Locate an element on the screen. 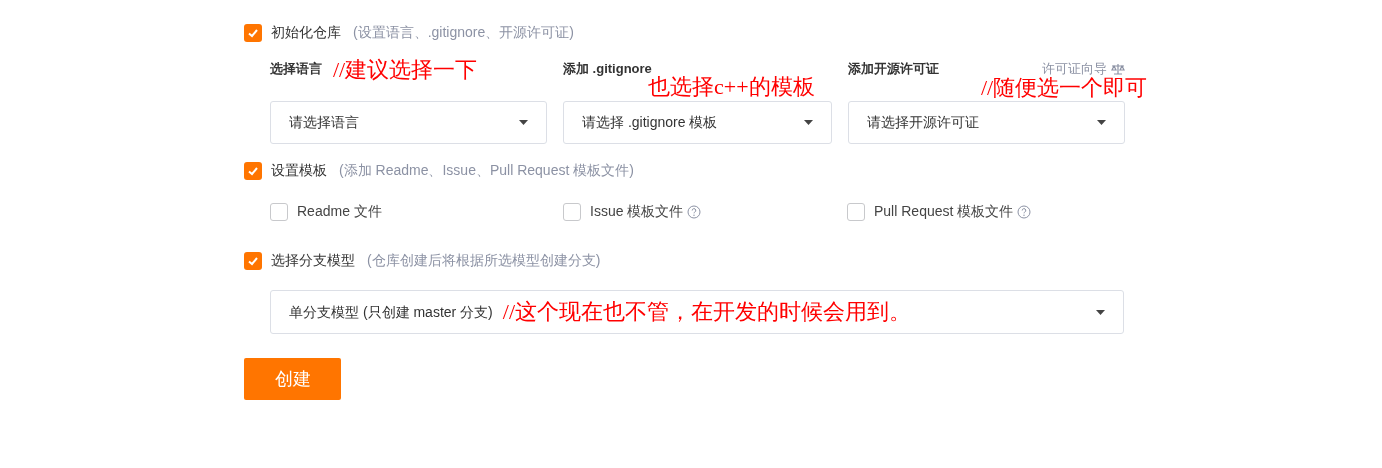 The image size is (1382, 468). section-label: 设置模板 is located at coordinates (299, 170).